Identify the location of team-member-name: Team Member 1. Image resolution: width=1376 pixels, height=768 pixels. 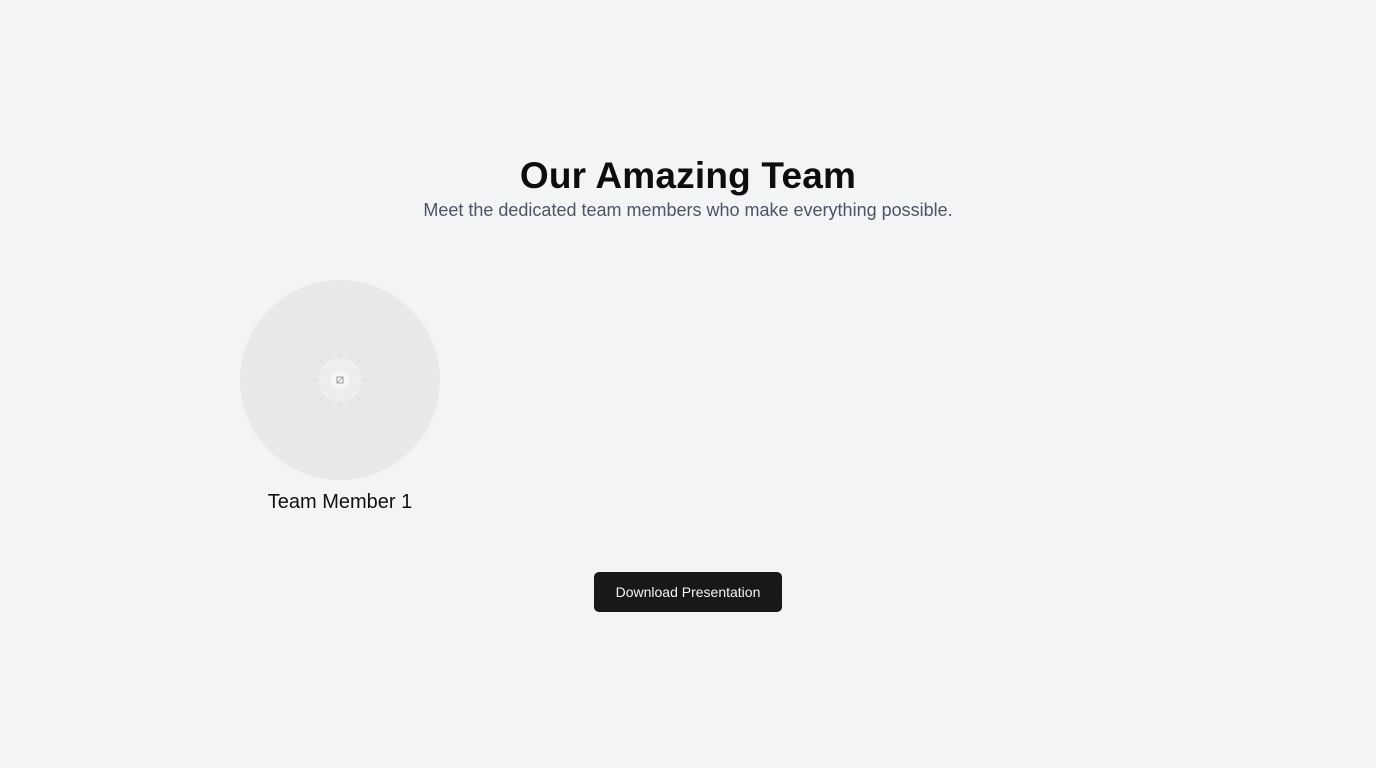
(340, 502).